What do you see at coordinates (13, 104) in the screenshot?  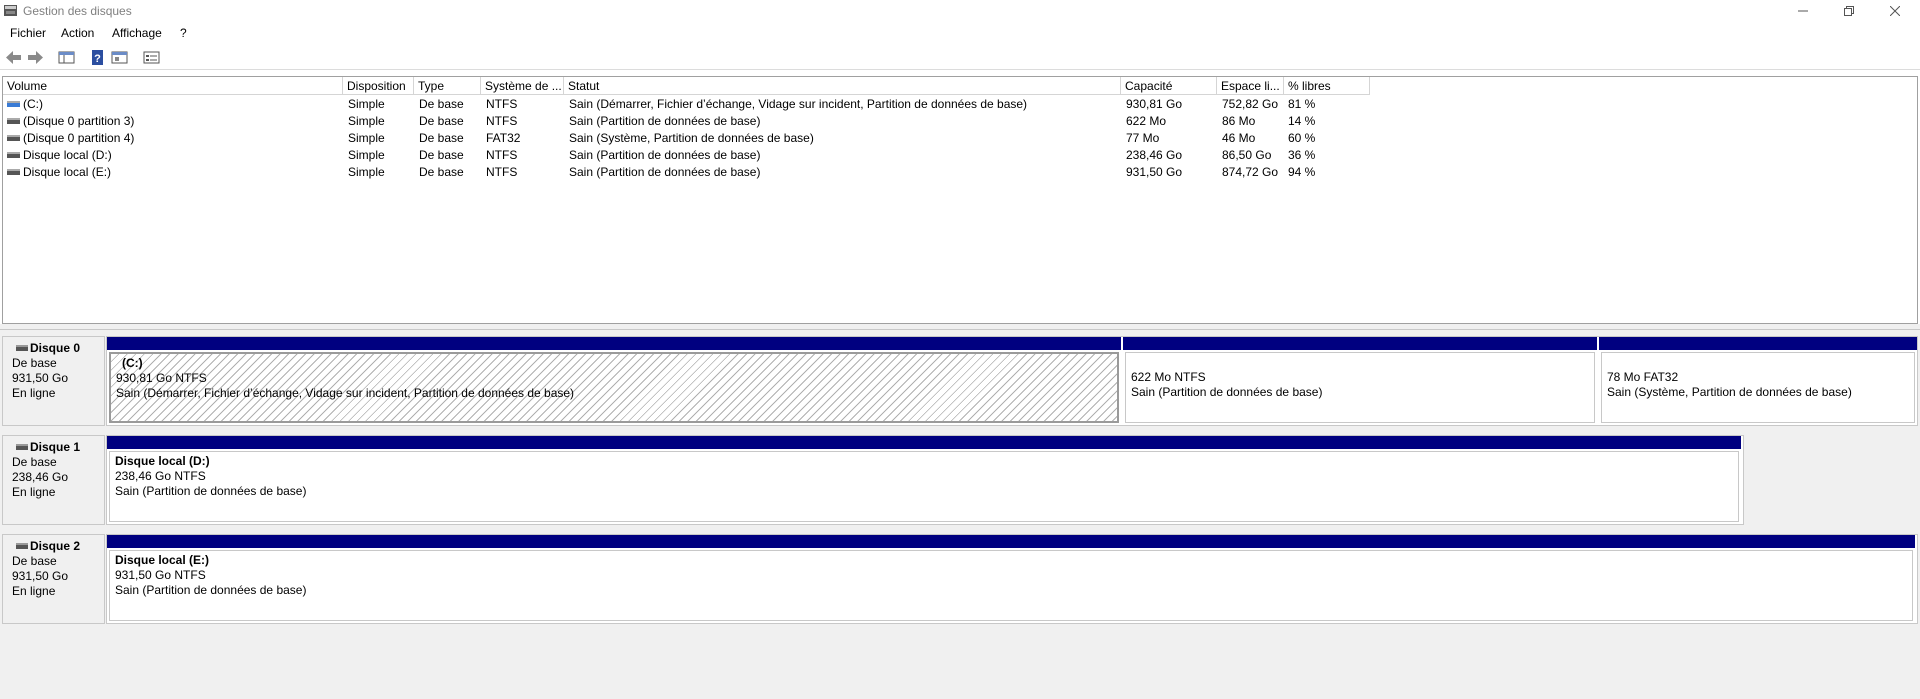 I see `blue-volume-icon` at bounding box center [13, 104].